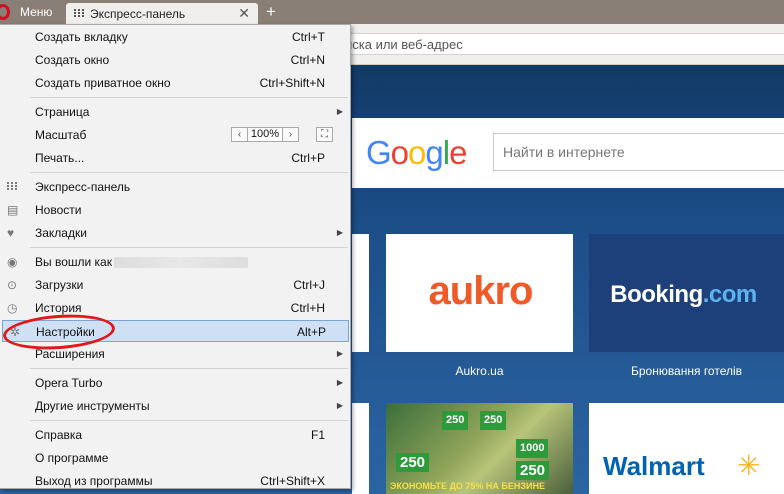  Describe the element at coordinates (58, 210) in the screenshot. I see `menu-item-label: Новости` at that location.